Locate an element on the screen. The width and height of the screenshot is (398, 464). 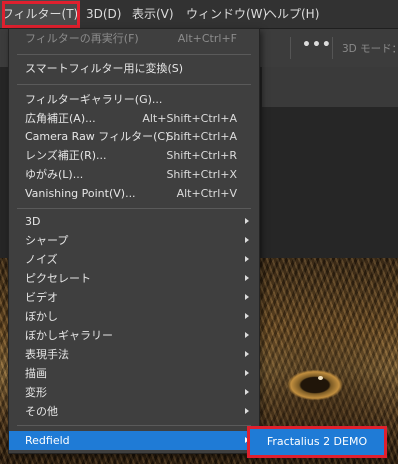
menu-item-shortcut: Shift+Ctrl+R is located at coordinates (201, 155).